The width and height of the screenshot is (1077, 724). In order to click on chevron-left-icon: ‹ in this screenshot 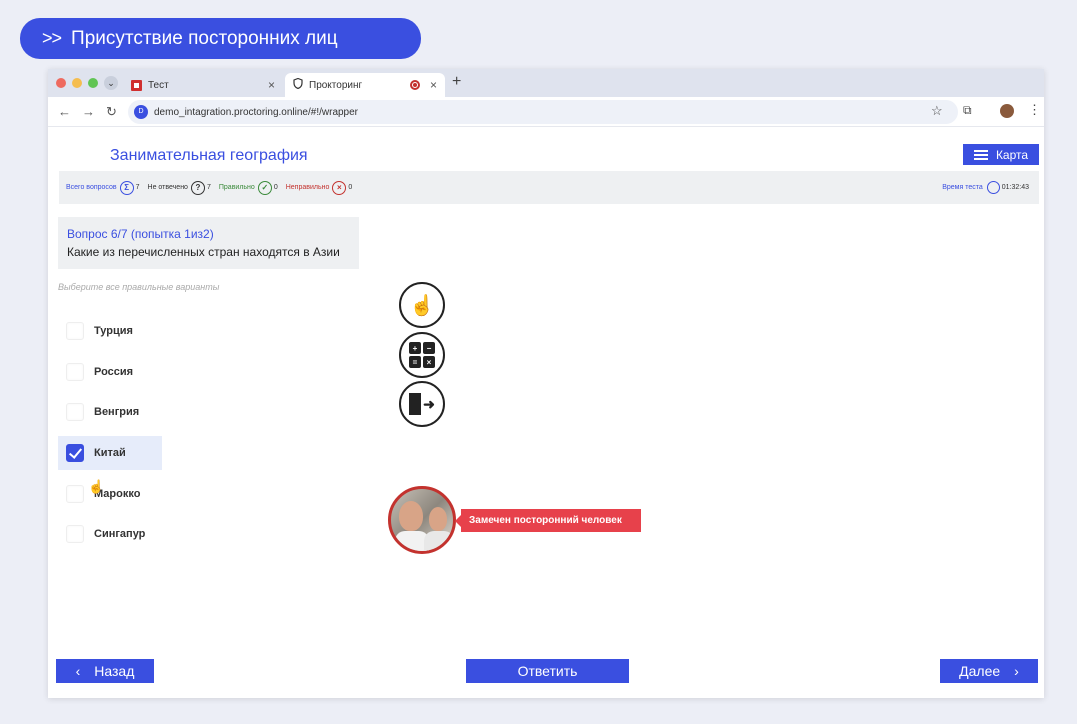, I will do `click(78, 671)`.